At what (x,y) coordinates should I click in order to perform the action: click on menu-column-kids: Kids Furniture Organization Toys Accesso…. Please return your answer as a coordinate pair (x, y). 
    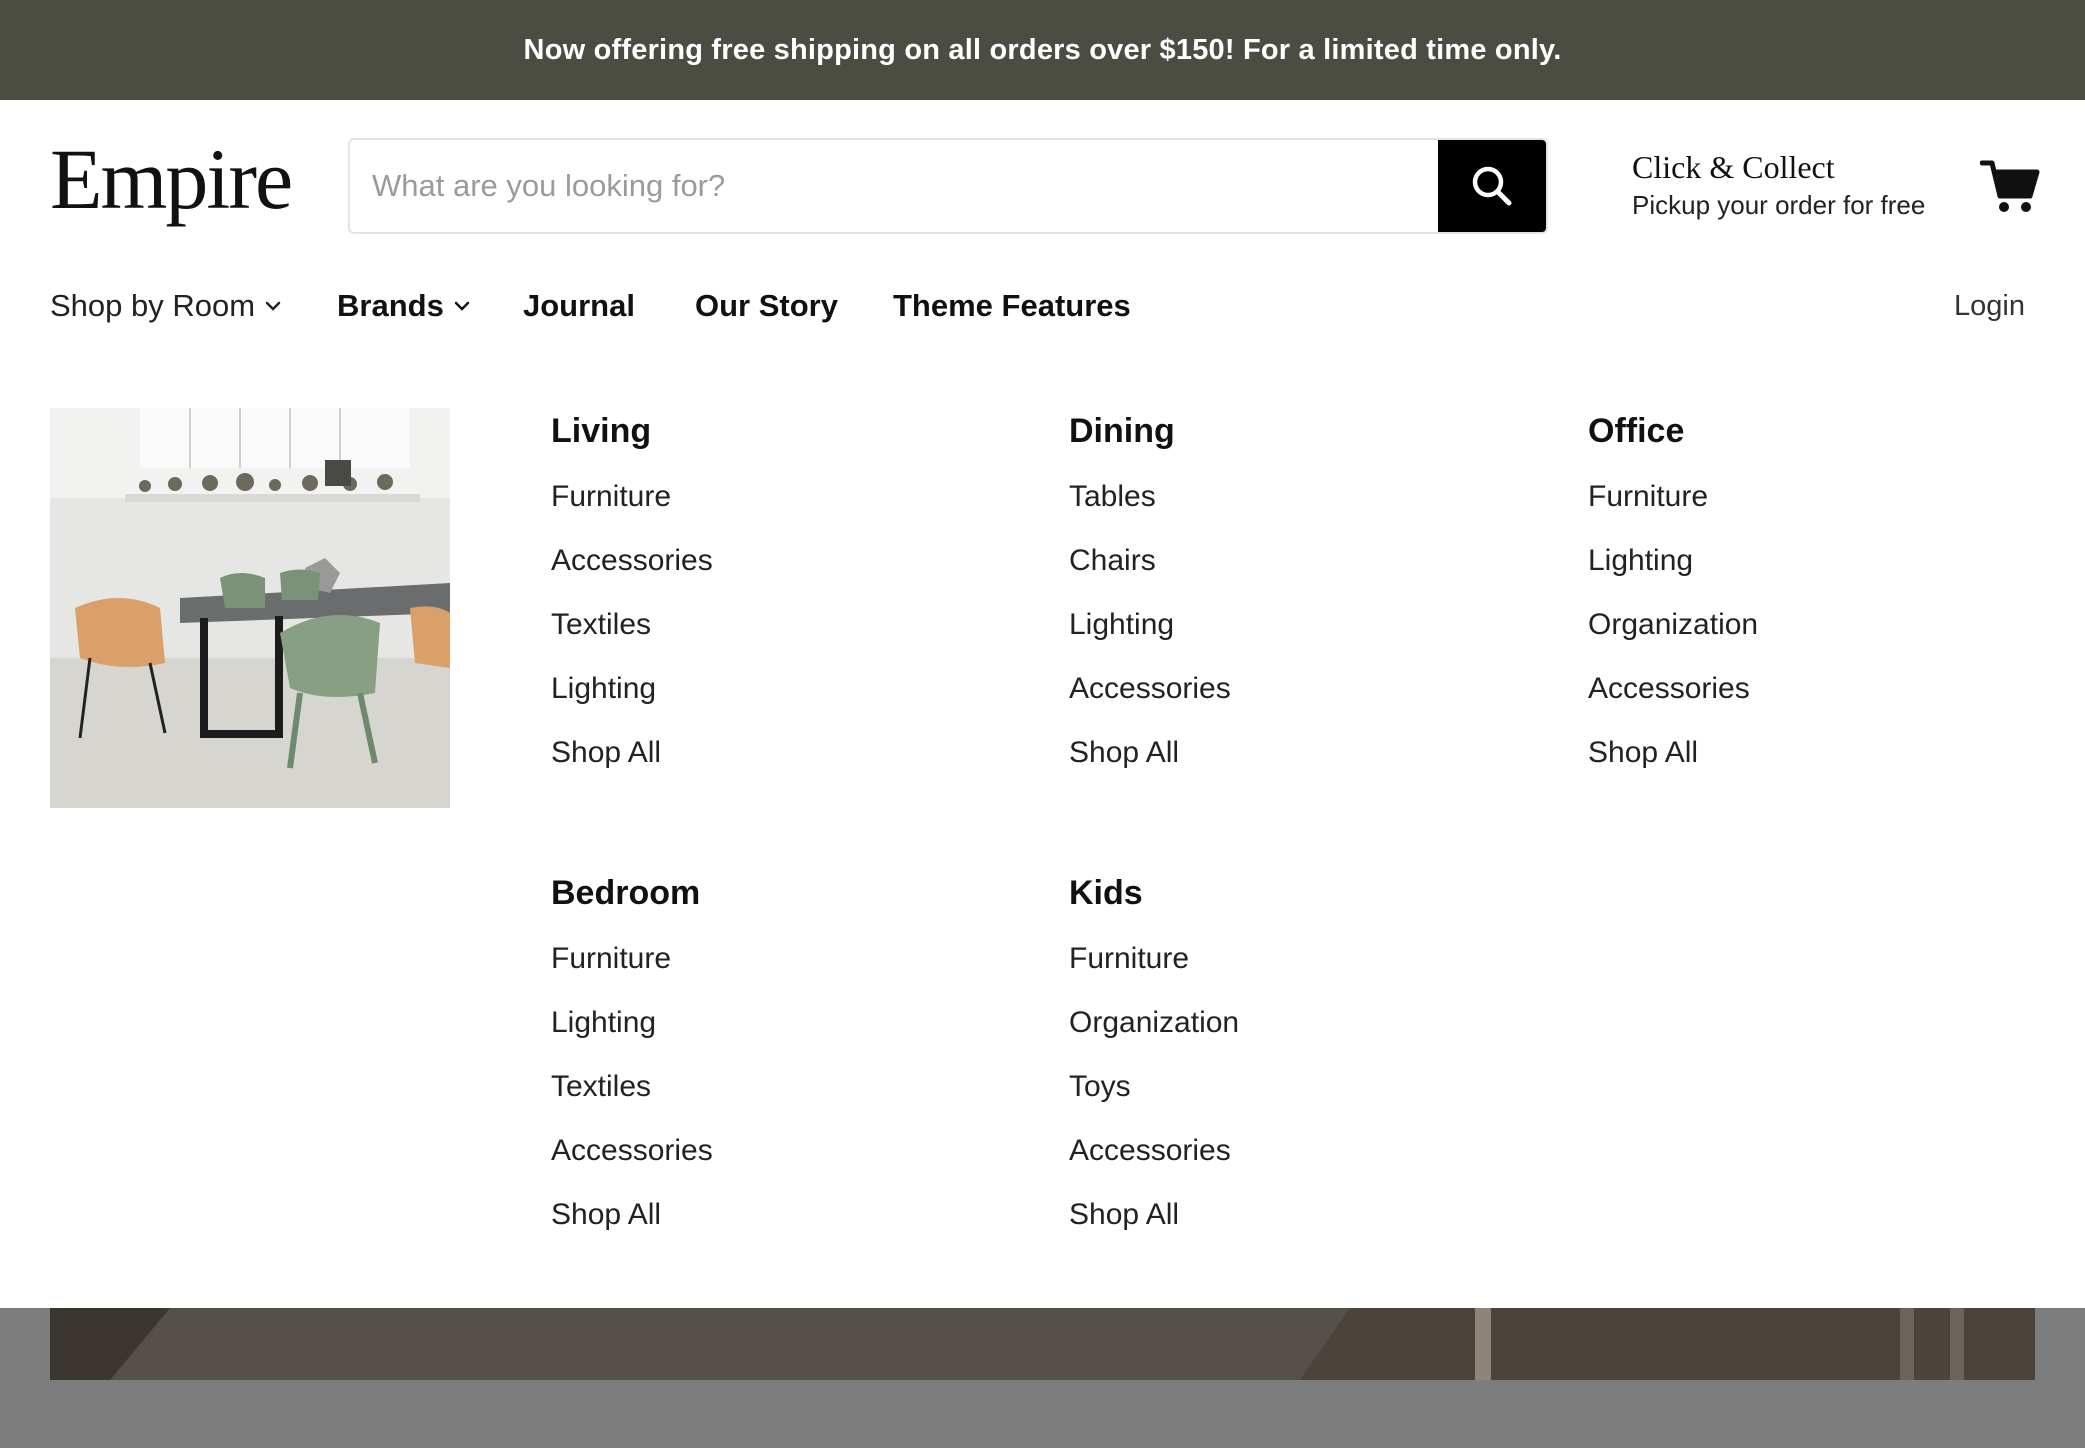
    Looking at the image, I should click on (1154, 1066).